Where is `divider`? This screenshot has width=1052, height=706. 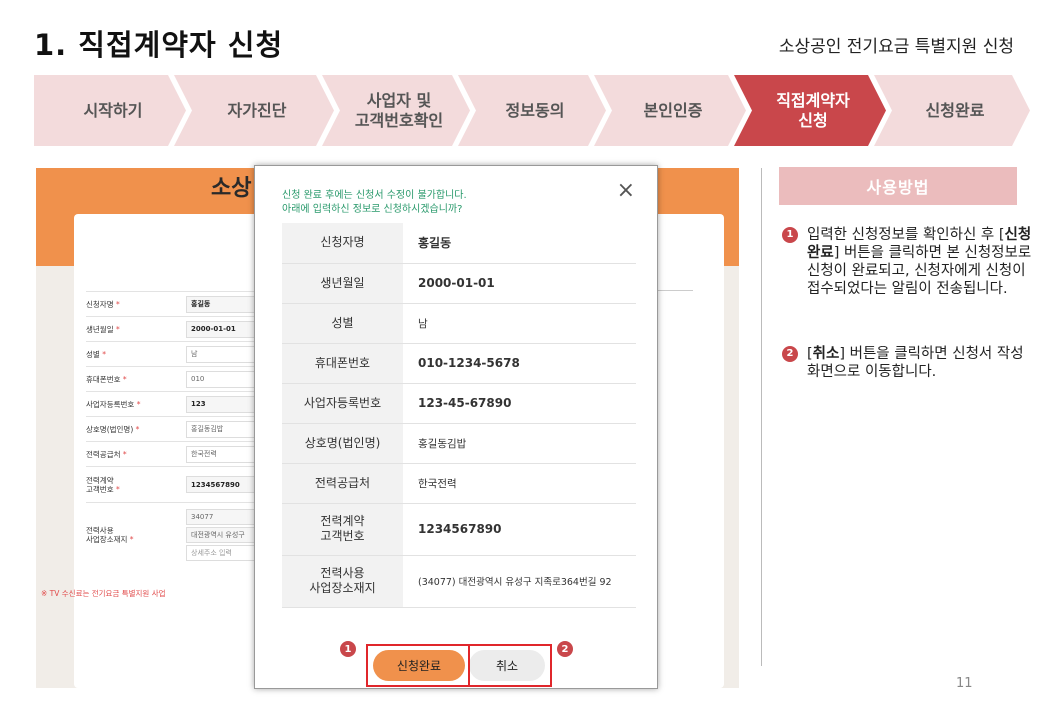 divider is located at coordinates (761, 417).